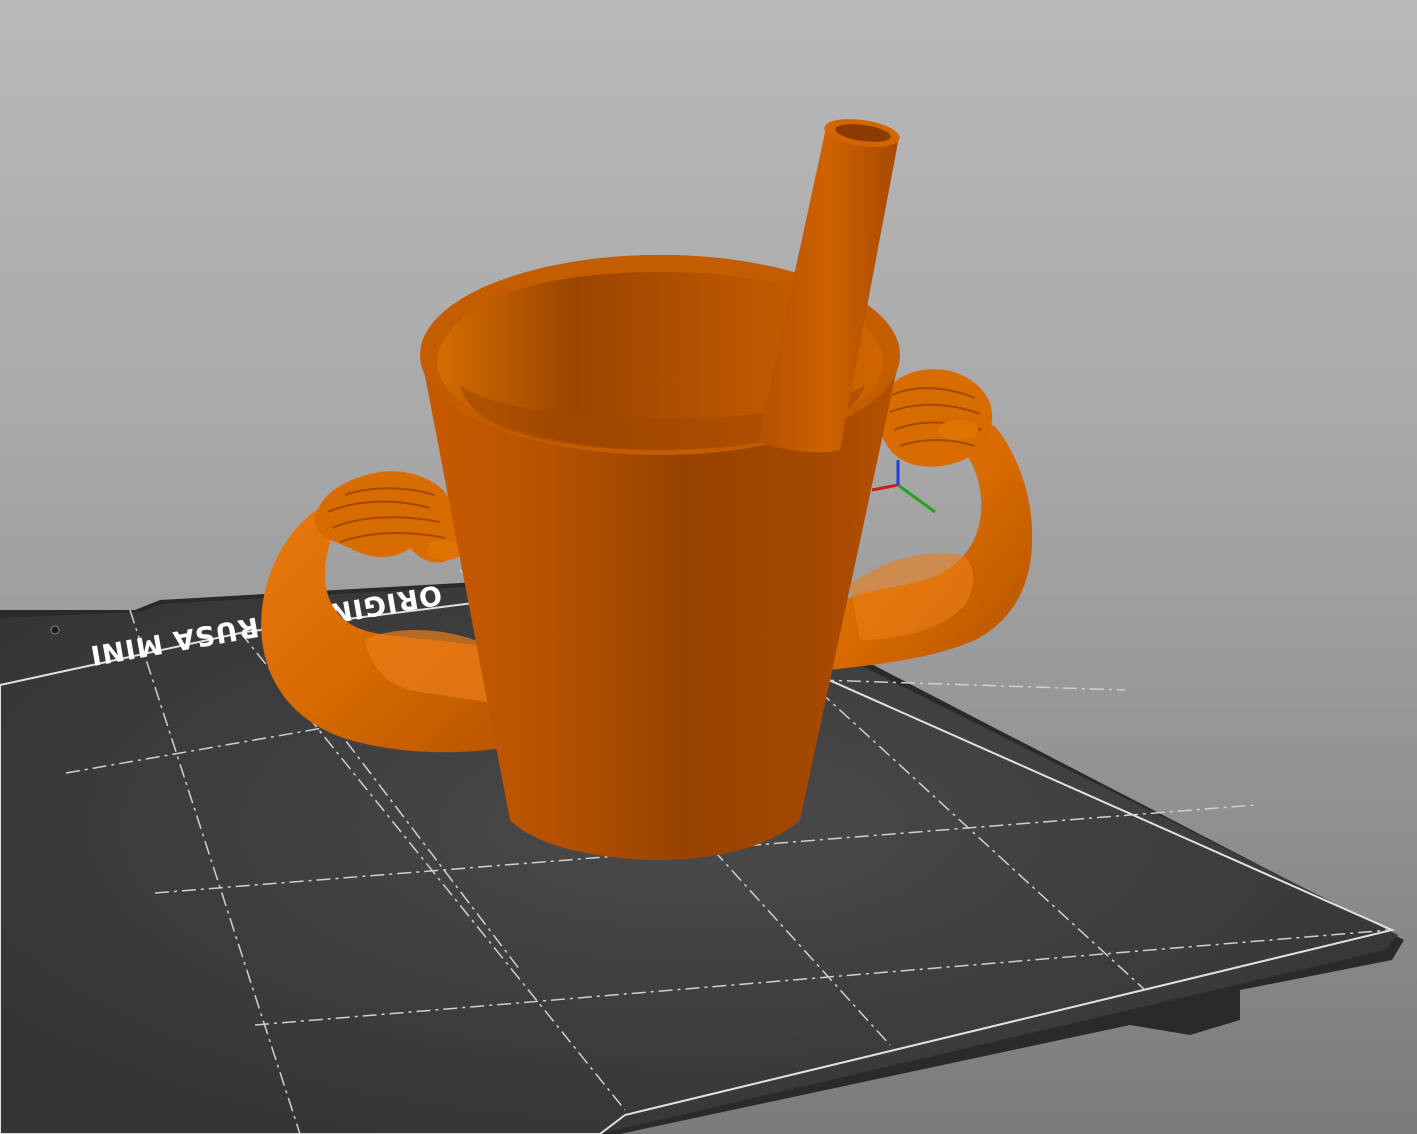 The height and width of the screenshot is (1134, 1417). What do you see at coordinates (916, 498) in the screenshot?
I see `y-axis-line` at bounding box center [916, 498].